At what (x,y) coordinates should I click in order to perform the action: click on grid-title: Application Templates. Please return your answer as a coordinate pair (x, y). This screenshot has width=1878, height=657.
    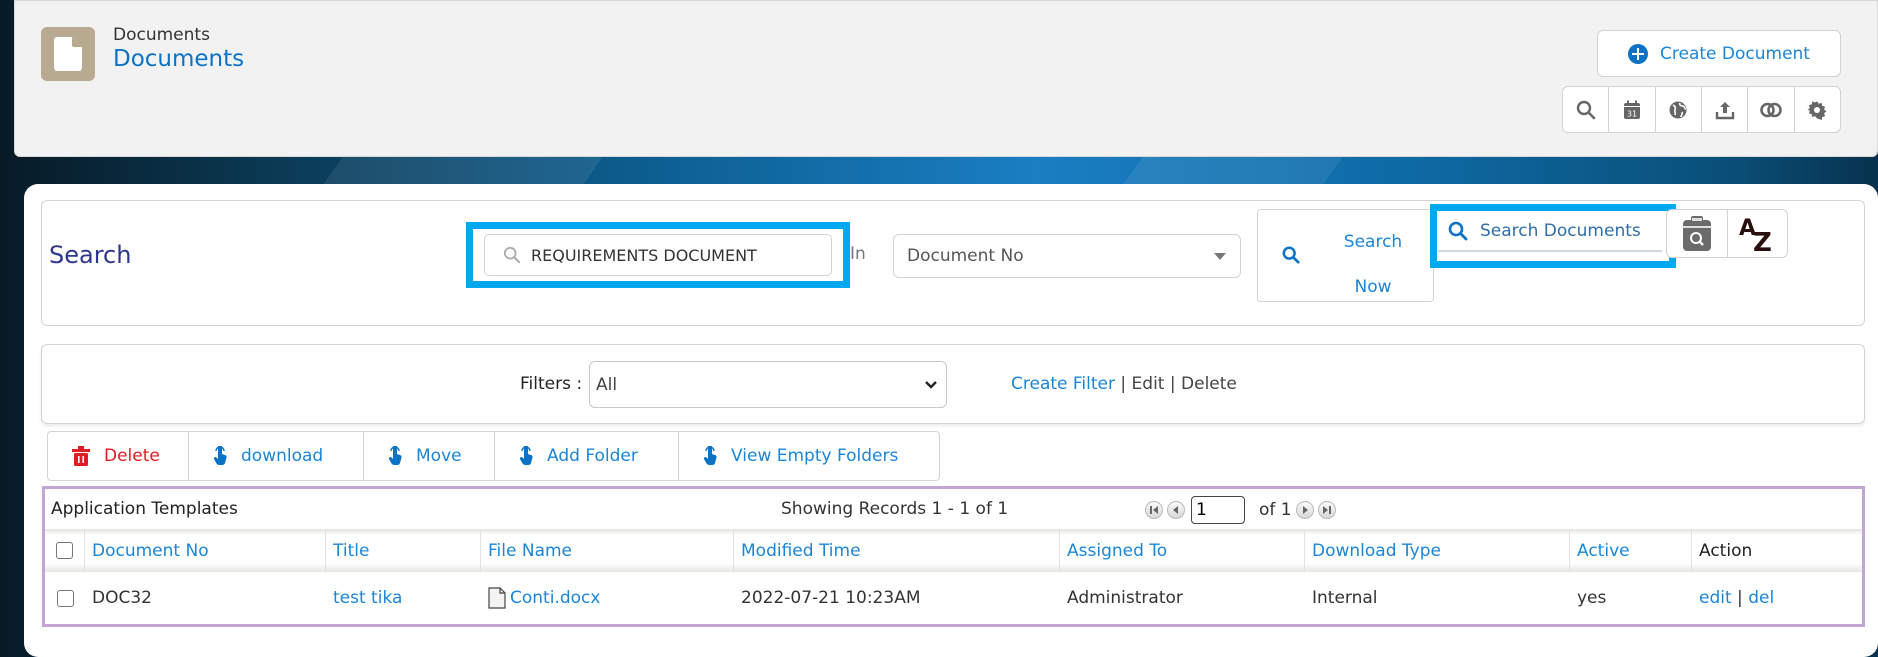
    Looking at the image, I should click on (144, 509).